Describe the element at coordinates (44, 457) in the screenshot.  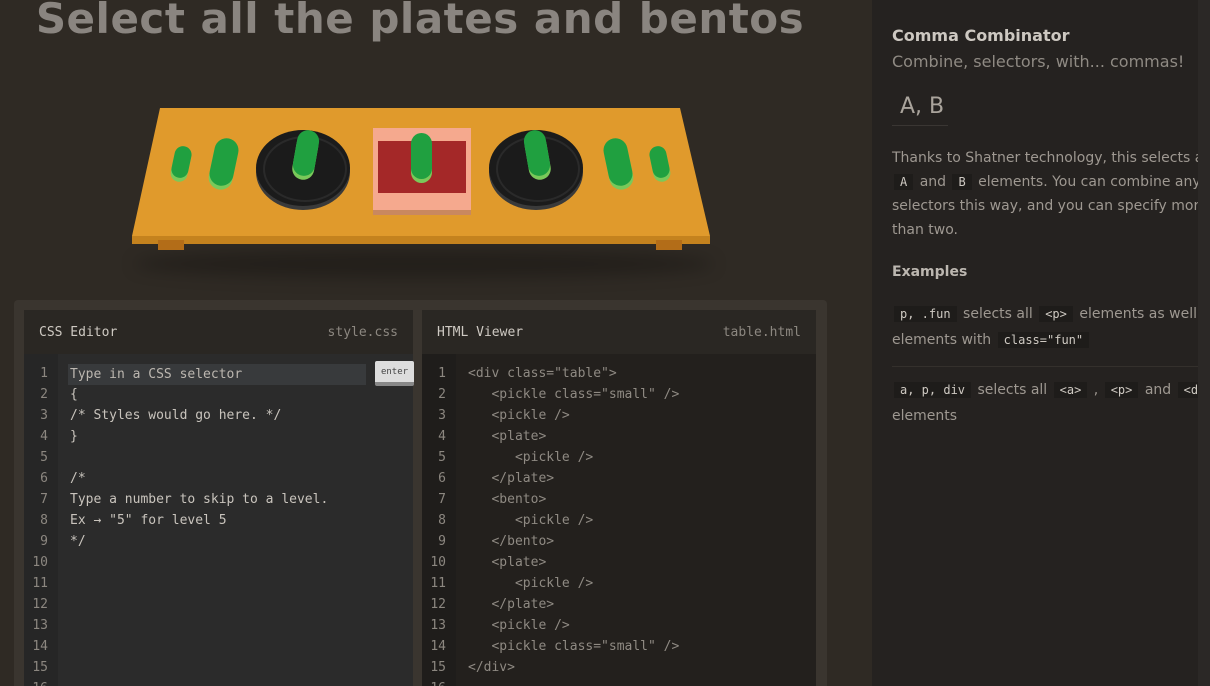
I see `css-line-number: 5` at that location.